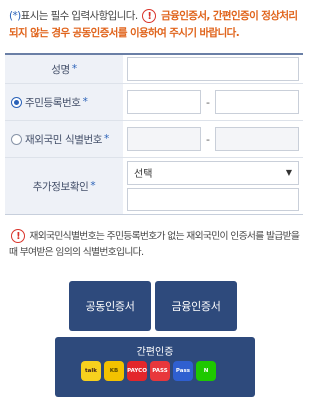 The image size is (320, 404). Describe the element at coordinates (164, 102) in the screenshot. I see `rrn-front-input` at that location.